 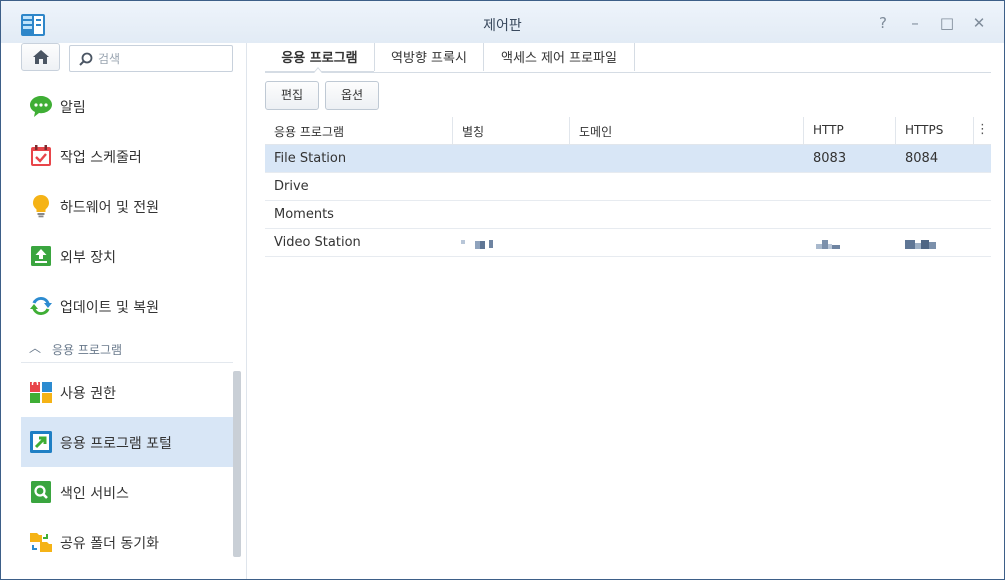 What do you see at coordinates (94, 494) in the screenshot?
I see `sidebar-item-label: 색인 서비스` at bounding box center [94, 494].